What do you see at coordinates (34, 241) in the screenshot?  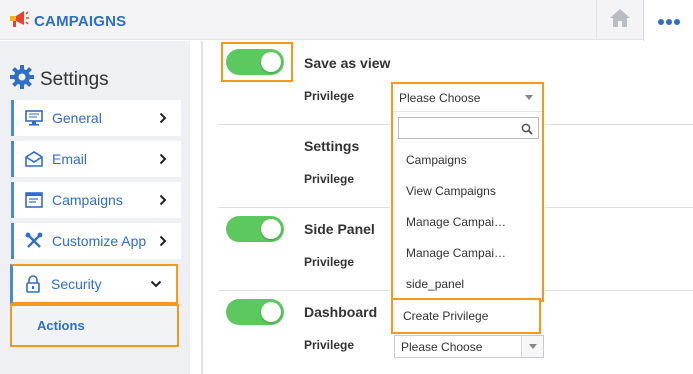 I see `tools-icon` at bounding box center [34, 241].